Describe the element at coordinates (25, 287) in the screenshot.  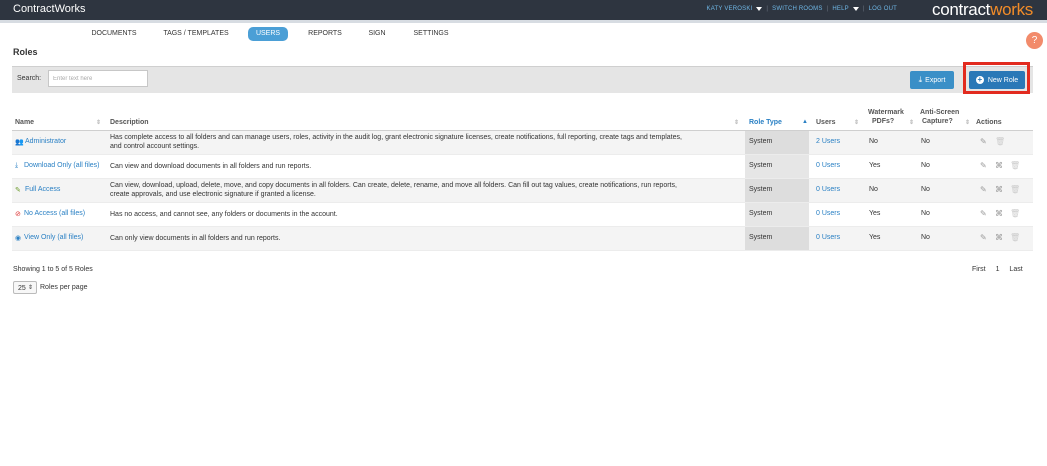
I see `per-page-select: 25 ⇕` at that location.